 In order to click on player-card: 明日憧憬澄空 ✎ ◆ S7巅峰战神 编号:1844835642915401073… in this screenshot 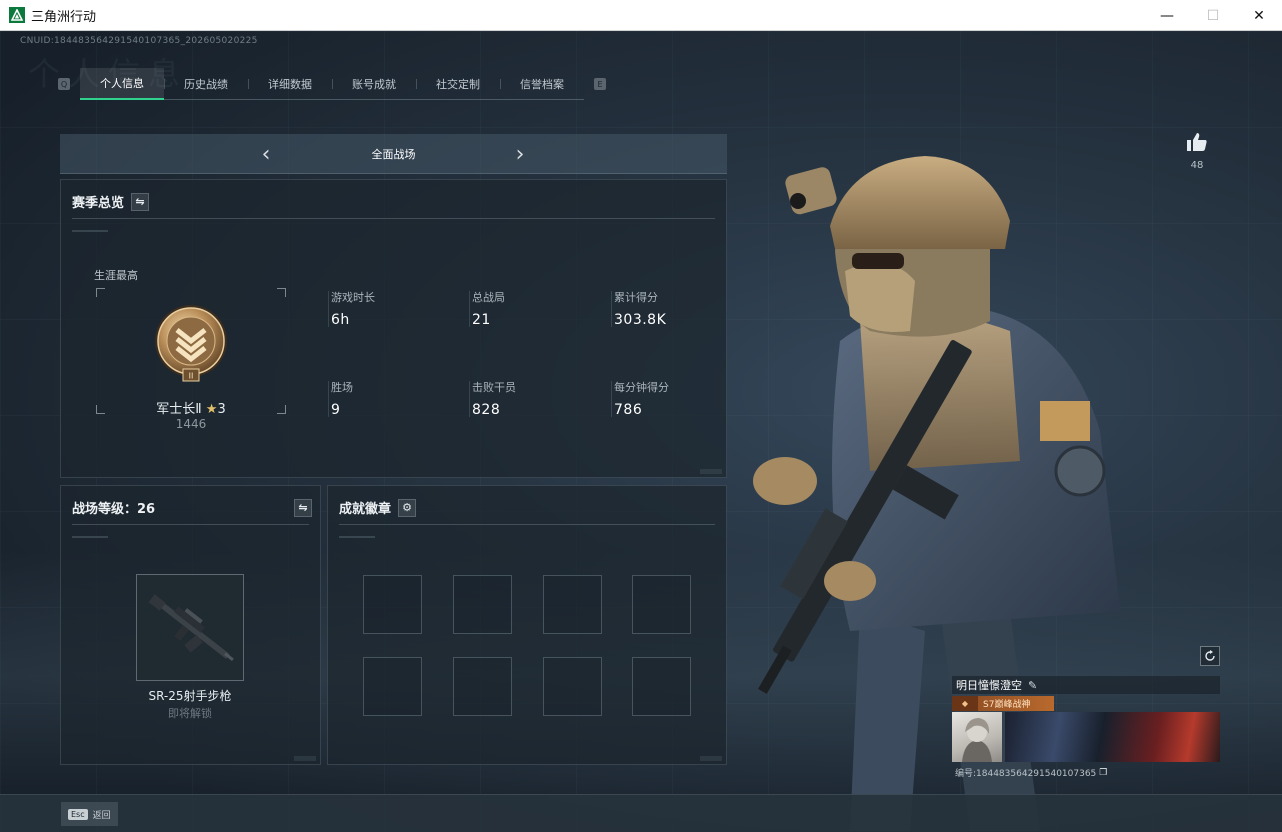, I will do `click(1086, 728)`.